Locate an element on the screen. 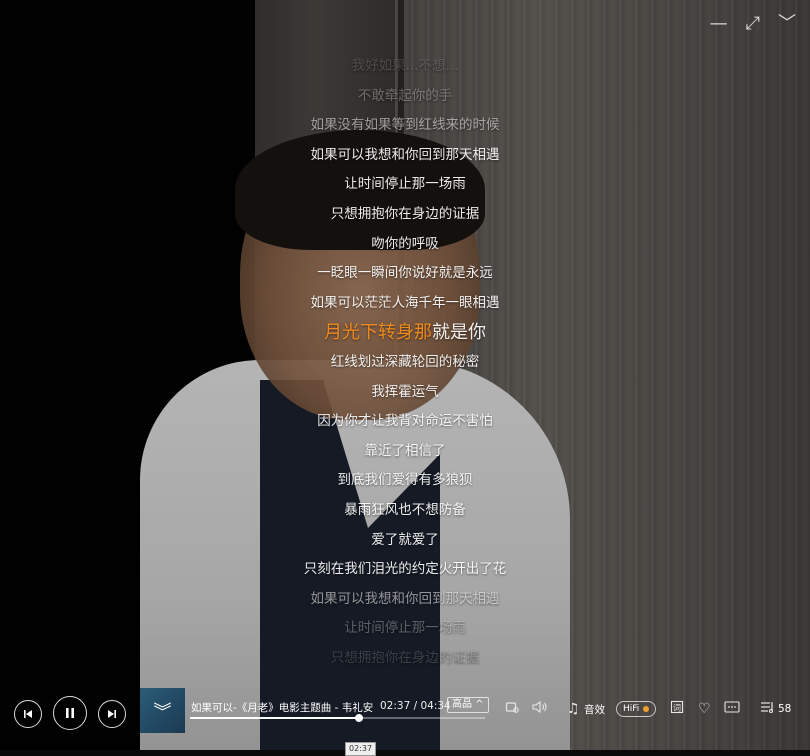 The width and height of the screenshot is (810, 756). minimize-icon: — is located at coordinates (719, 24).